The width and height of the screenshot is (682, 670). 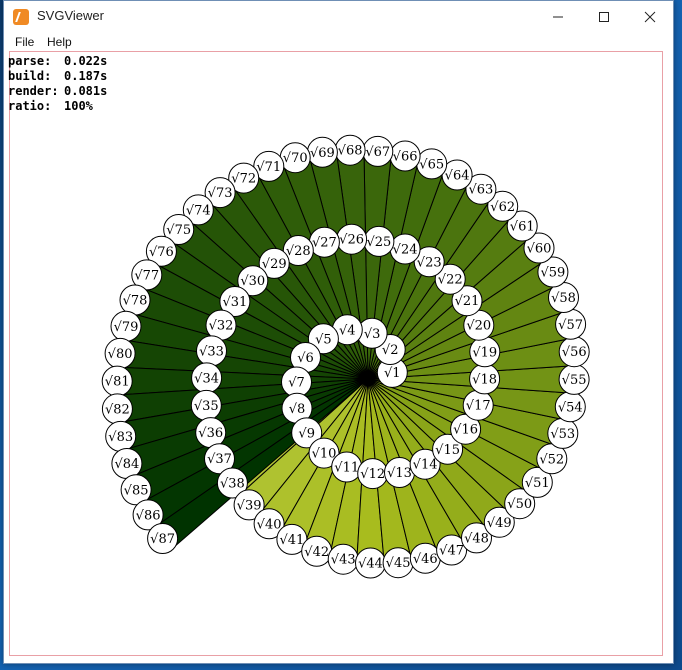 I want to click on spiral-label: √84, so click(x=126, y=464).